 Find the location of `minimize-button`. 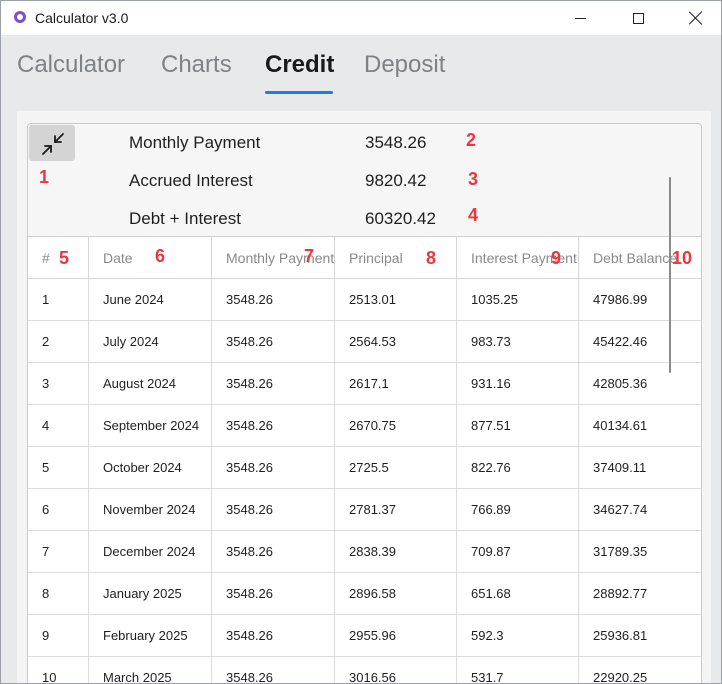

minimize-button is located at coordinates (580, 18).